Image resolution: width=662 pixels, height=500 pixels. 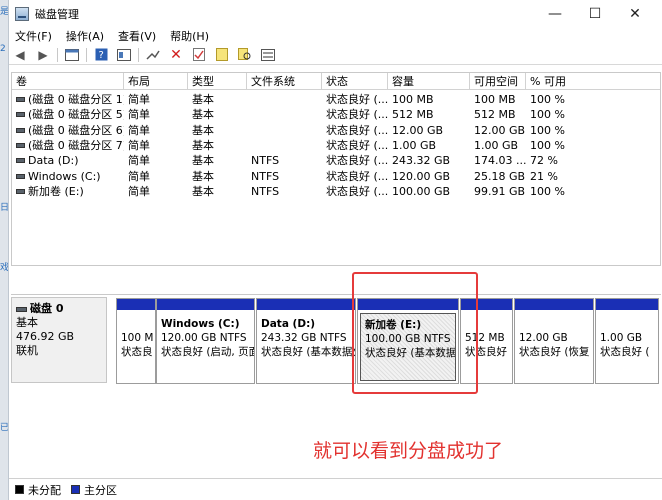 I want to click on maximize-button: ☐, so click(x=595, y=13).